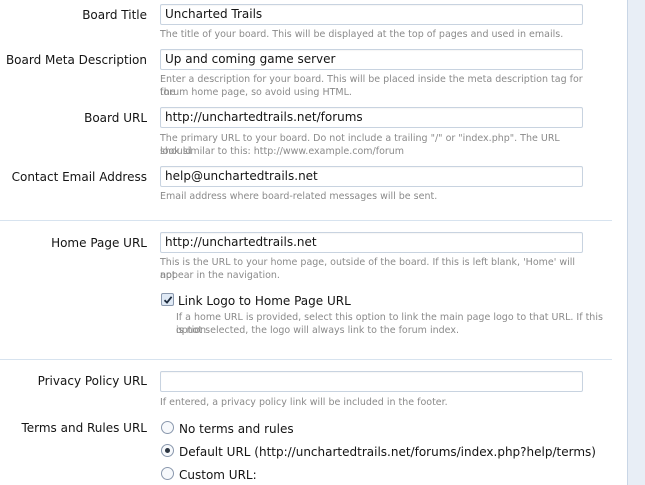 The image size is (645, 485). What do you see at coordinates (636, 242) in the screenshot?
I see `page-side-panel` at bounding box center [636, 242].